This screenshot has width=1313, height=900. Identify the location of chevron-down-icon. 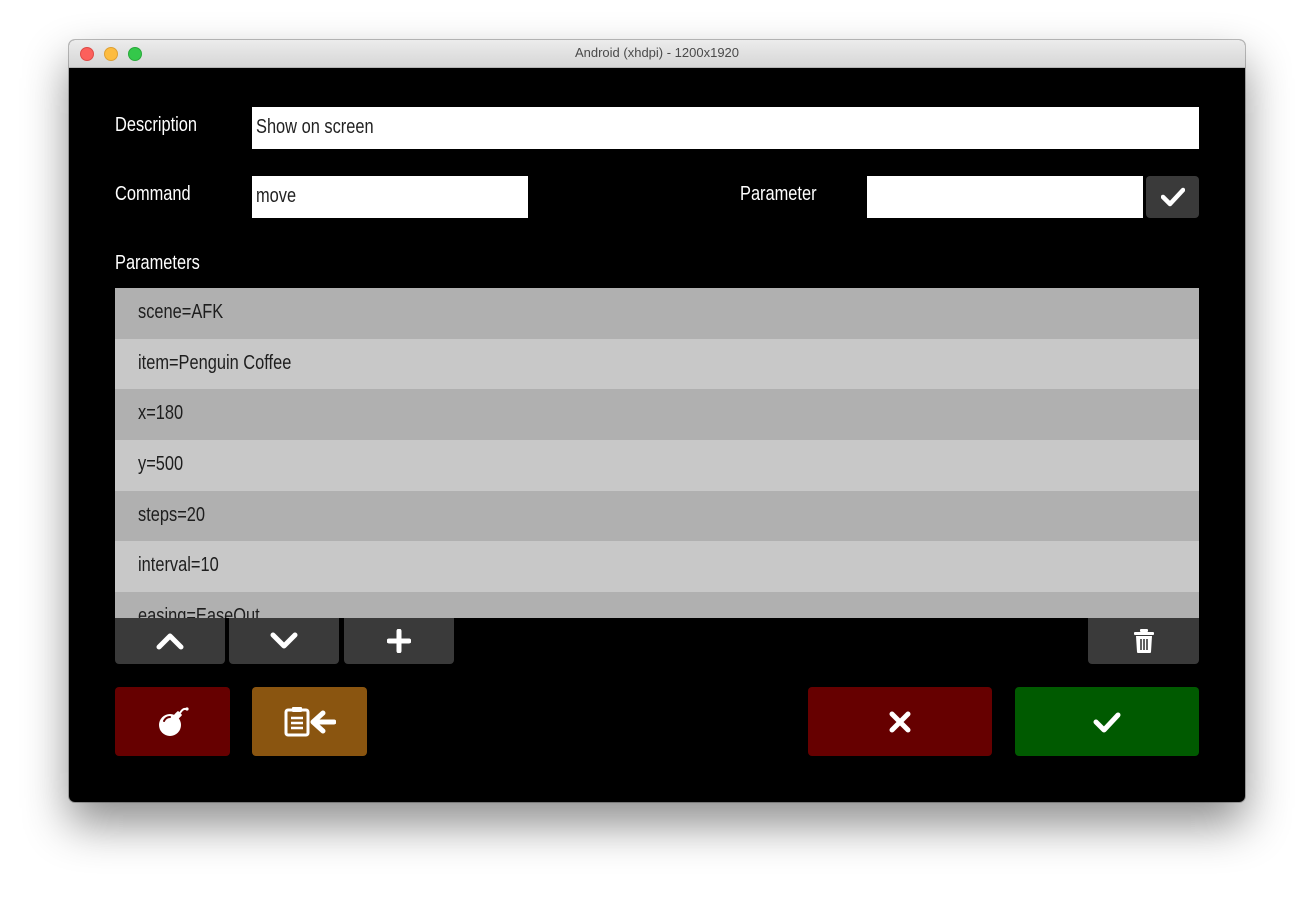
(284, 640).